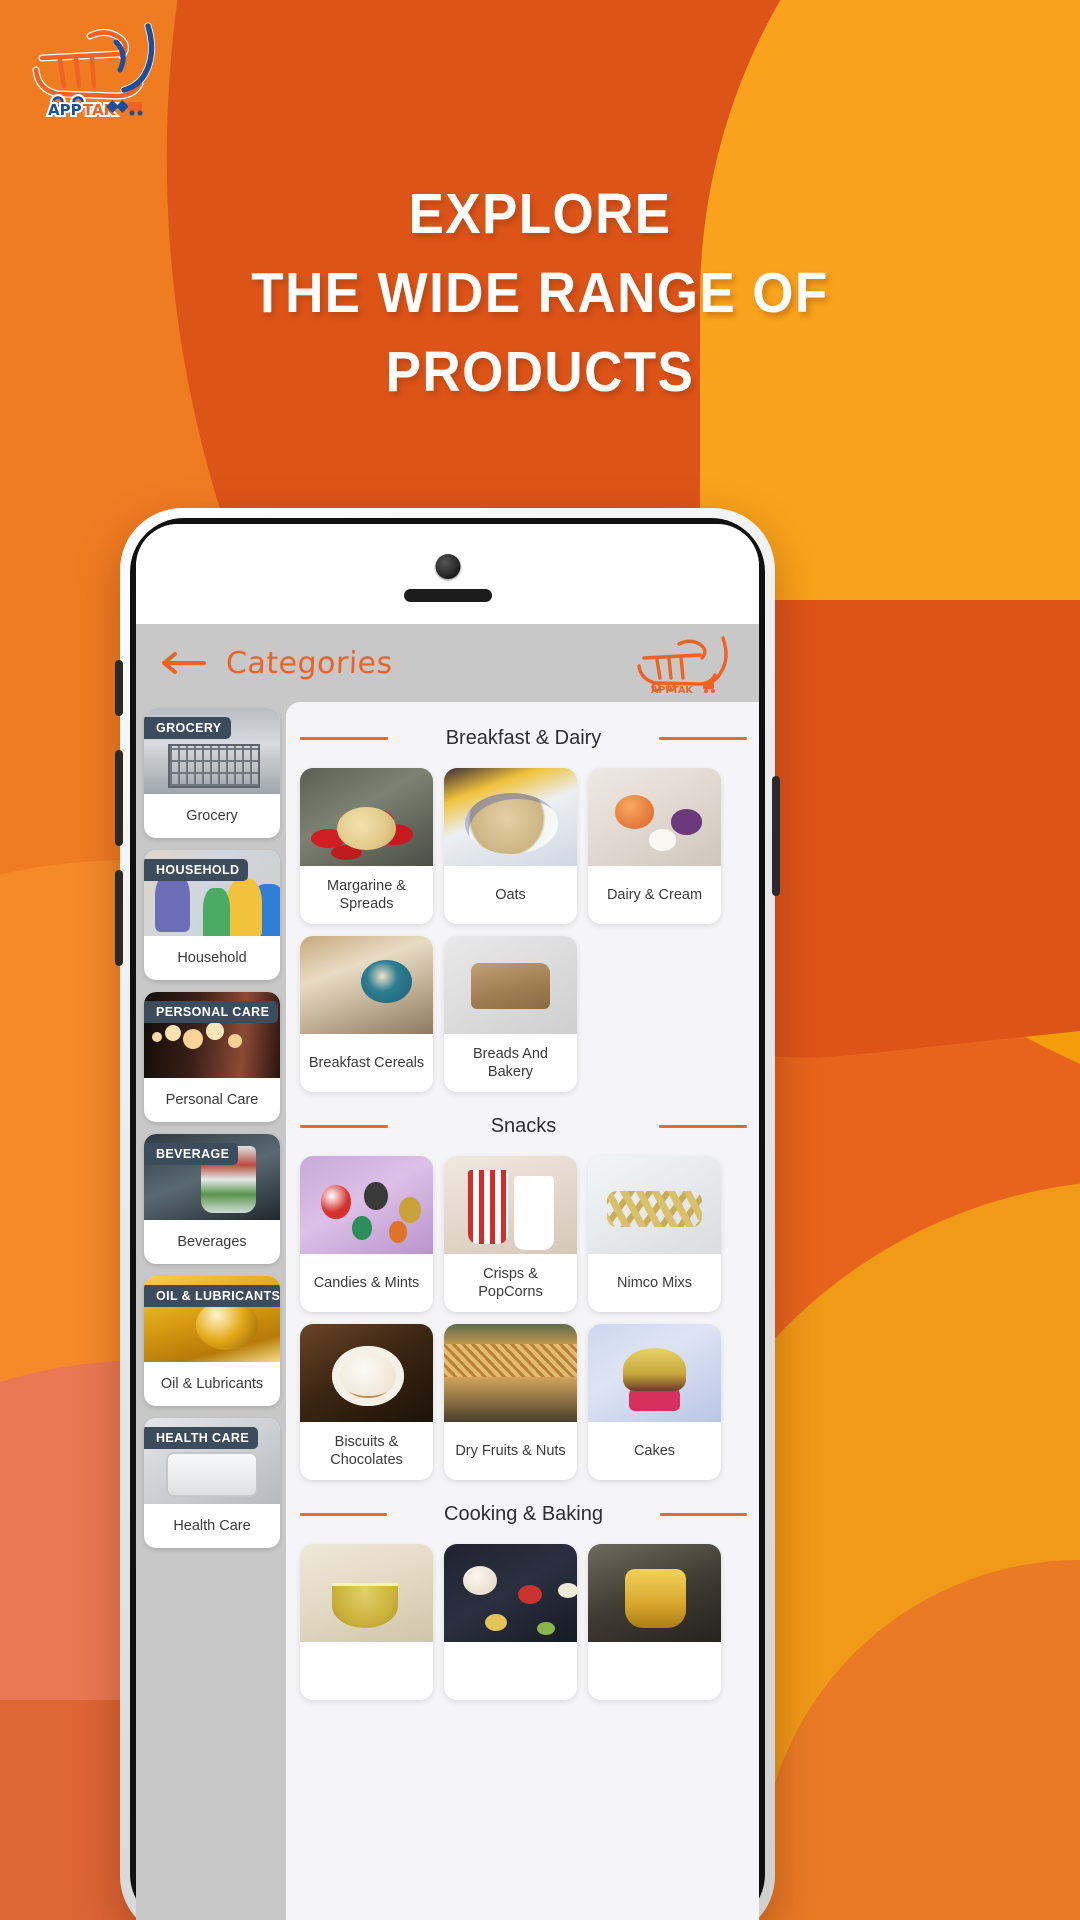 The width and height of the screenshot is (1080, 1920). Describe the element at coordinates (682, 665) in the screenshot. I see `app-bar-logo-icon: APPTAK` at that location.